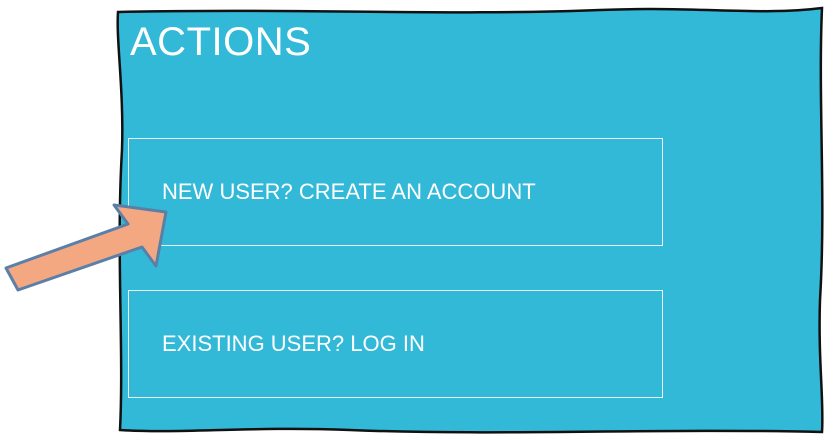 The height and width of the screenshot is (437, 830). What do you see at coordinates (349, 191) in the screenshot?
I see `create-account-button-label: NEW USER? CREATE AN ACCOUNT` at bounding box center [349, 191].